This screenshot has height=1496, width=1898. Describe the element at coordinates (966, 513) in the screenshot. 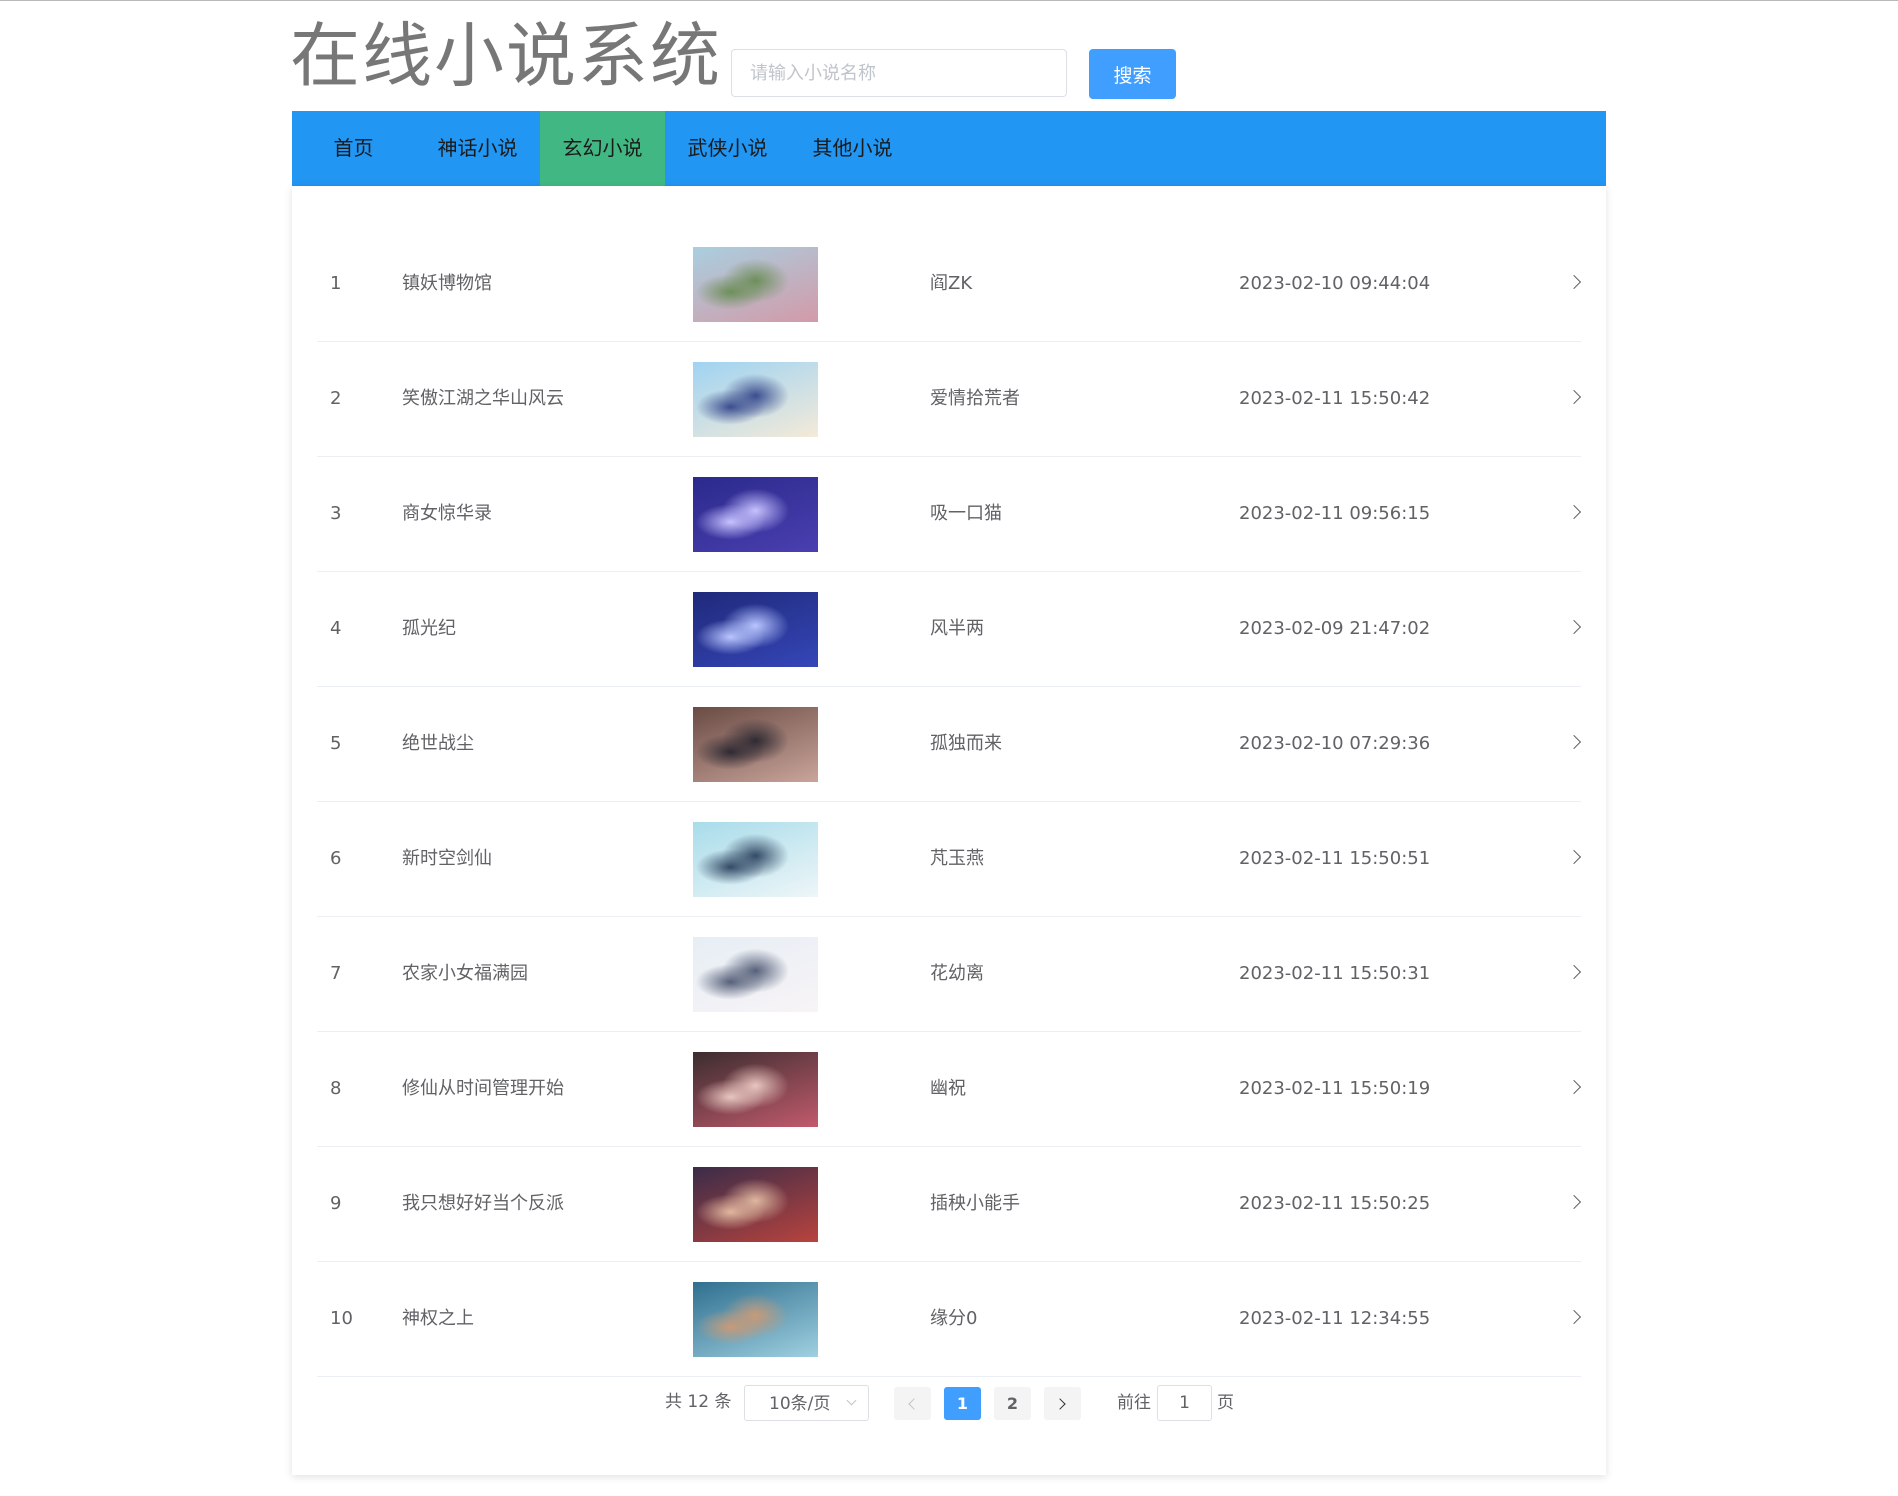

I see `novel-author: 吸一口猫` at that location.